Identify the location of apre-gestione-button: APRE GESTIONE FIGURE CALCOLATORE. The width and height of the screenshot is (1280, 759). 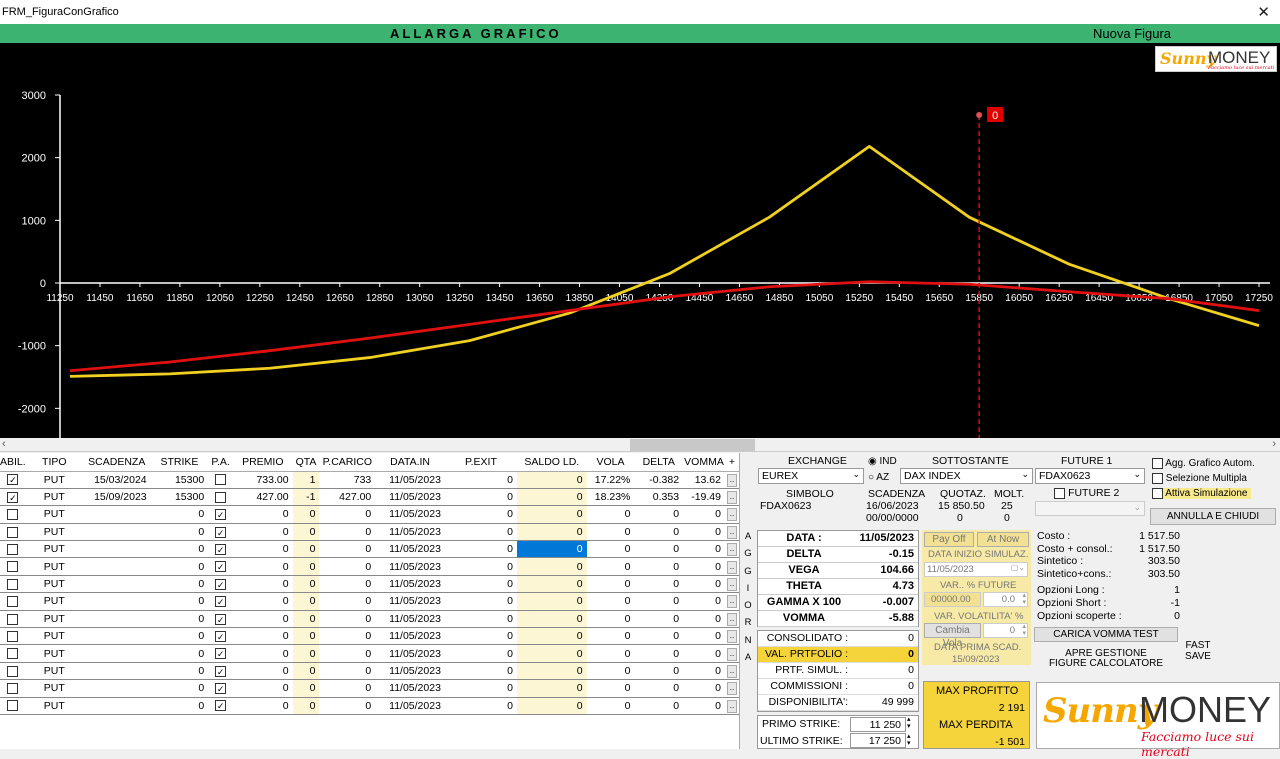
(1106, 661).